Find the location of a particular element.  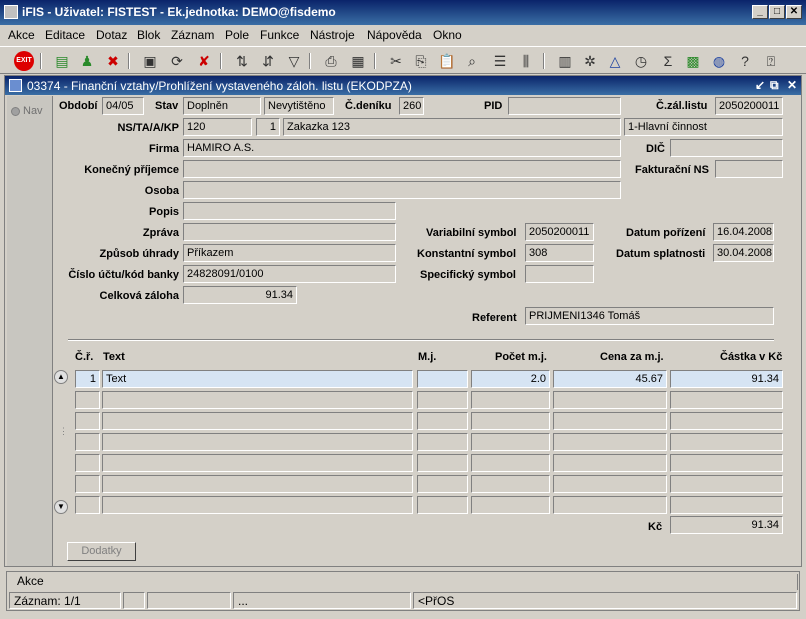

excel-icon: ▩ is located at coordinates (693, 61).